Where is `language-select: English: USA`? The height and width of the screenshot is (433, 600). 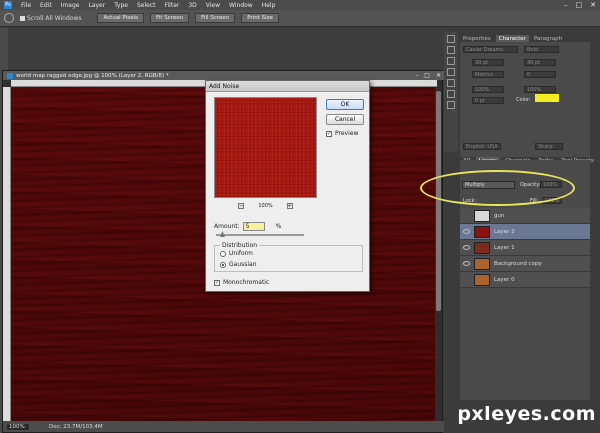
language-select: English: USA is located at coordinates (482, 146).